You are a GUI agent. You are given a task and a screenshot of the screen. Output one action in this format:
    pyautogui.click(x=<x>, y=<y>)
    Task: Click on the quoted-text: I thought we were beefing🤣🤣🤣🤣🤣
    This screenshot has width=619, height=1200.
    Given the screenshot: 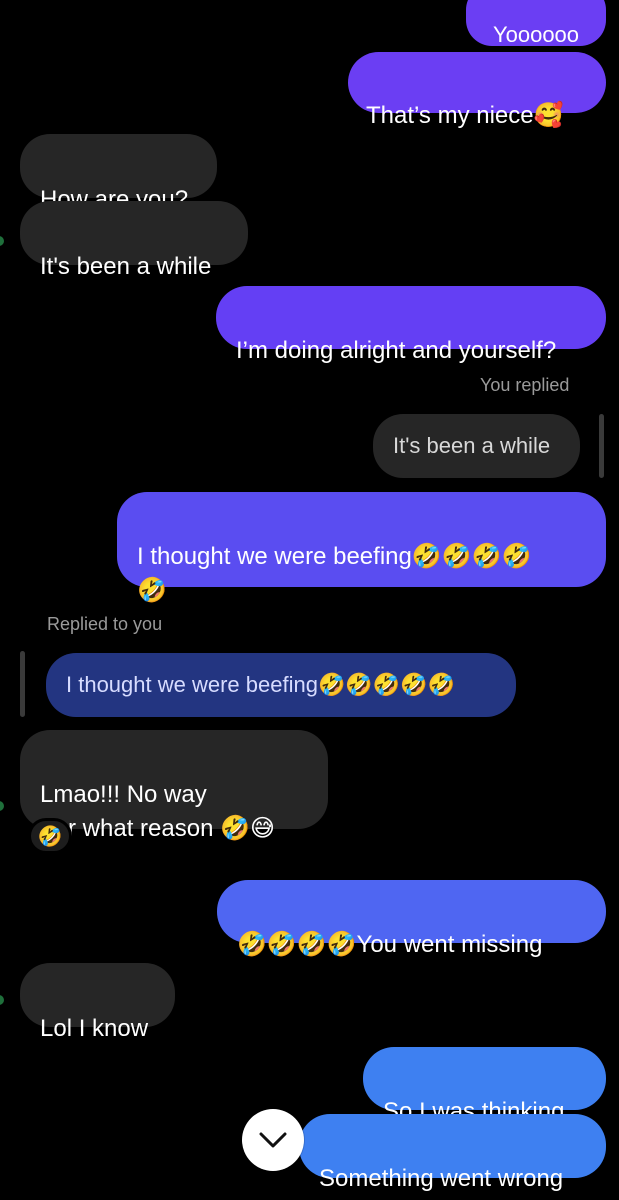 What is the action you would take?
    pyautogui.click(x=260, y=684)
    